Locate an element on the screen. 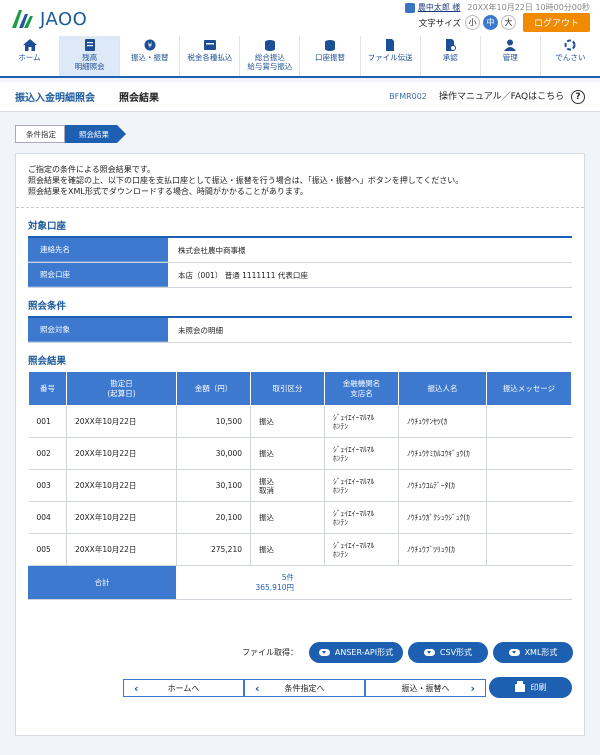 This screenshot has height=755, width=600. nav-bulk-transfer-label: 総合振込 給与賞与振込 is located at coordinates (270, 62).